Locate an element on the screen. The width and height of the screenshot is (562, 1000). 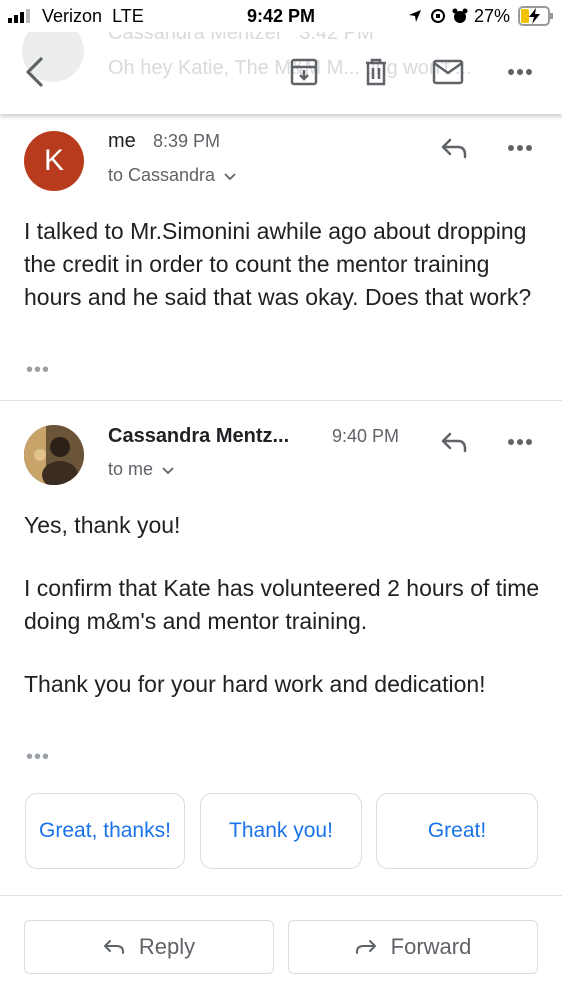
lock-rotation-icon is located at coordinates (438, 16).